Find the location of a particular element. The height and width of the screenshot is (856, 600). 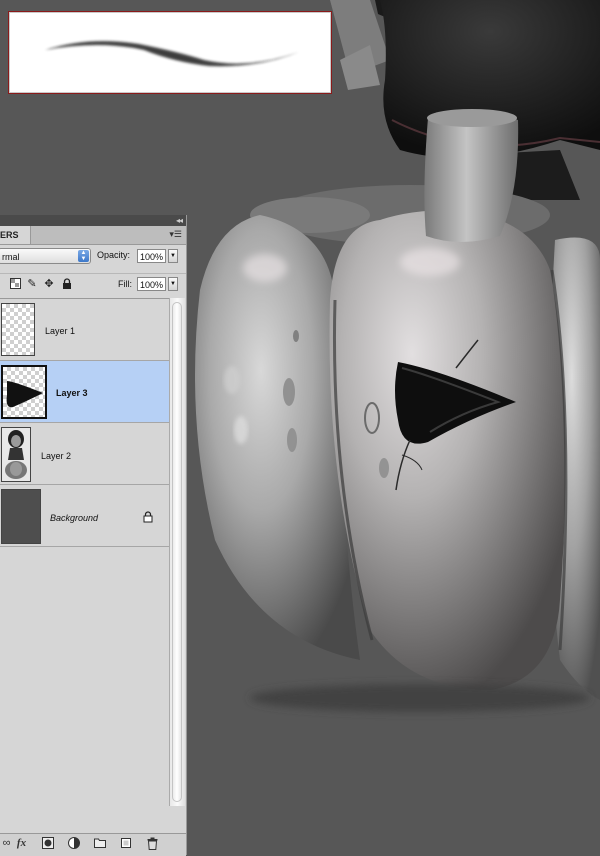

layer-row-layer-3: Layer 3 is located at coordinates (84, 392).